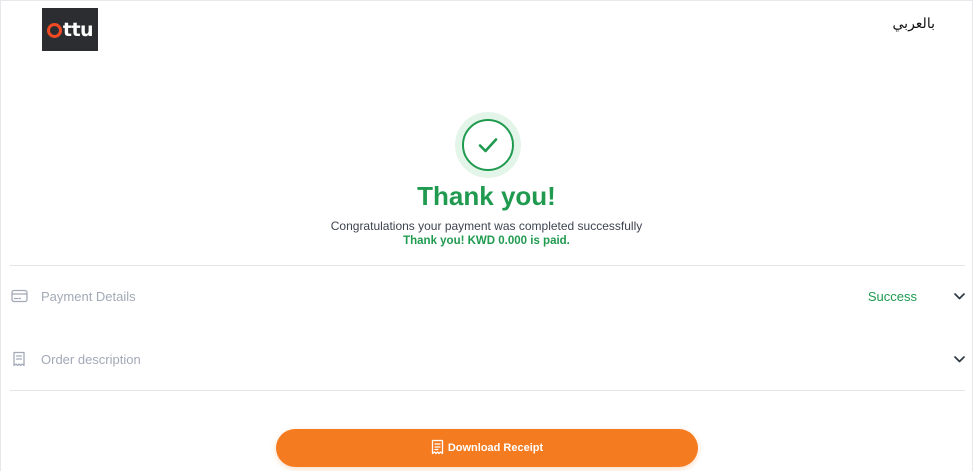 This screenshot has width=973, height=471. Describe the element at coordinates (487, 265) in the screenshot. I see `divider-top` at that location.